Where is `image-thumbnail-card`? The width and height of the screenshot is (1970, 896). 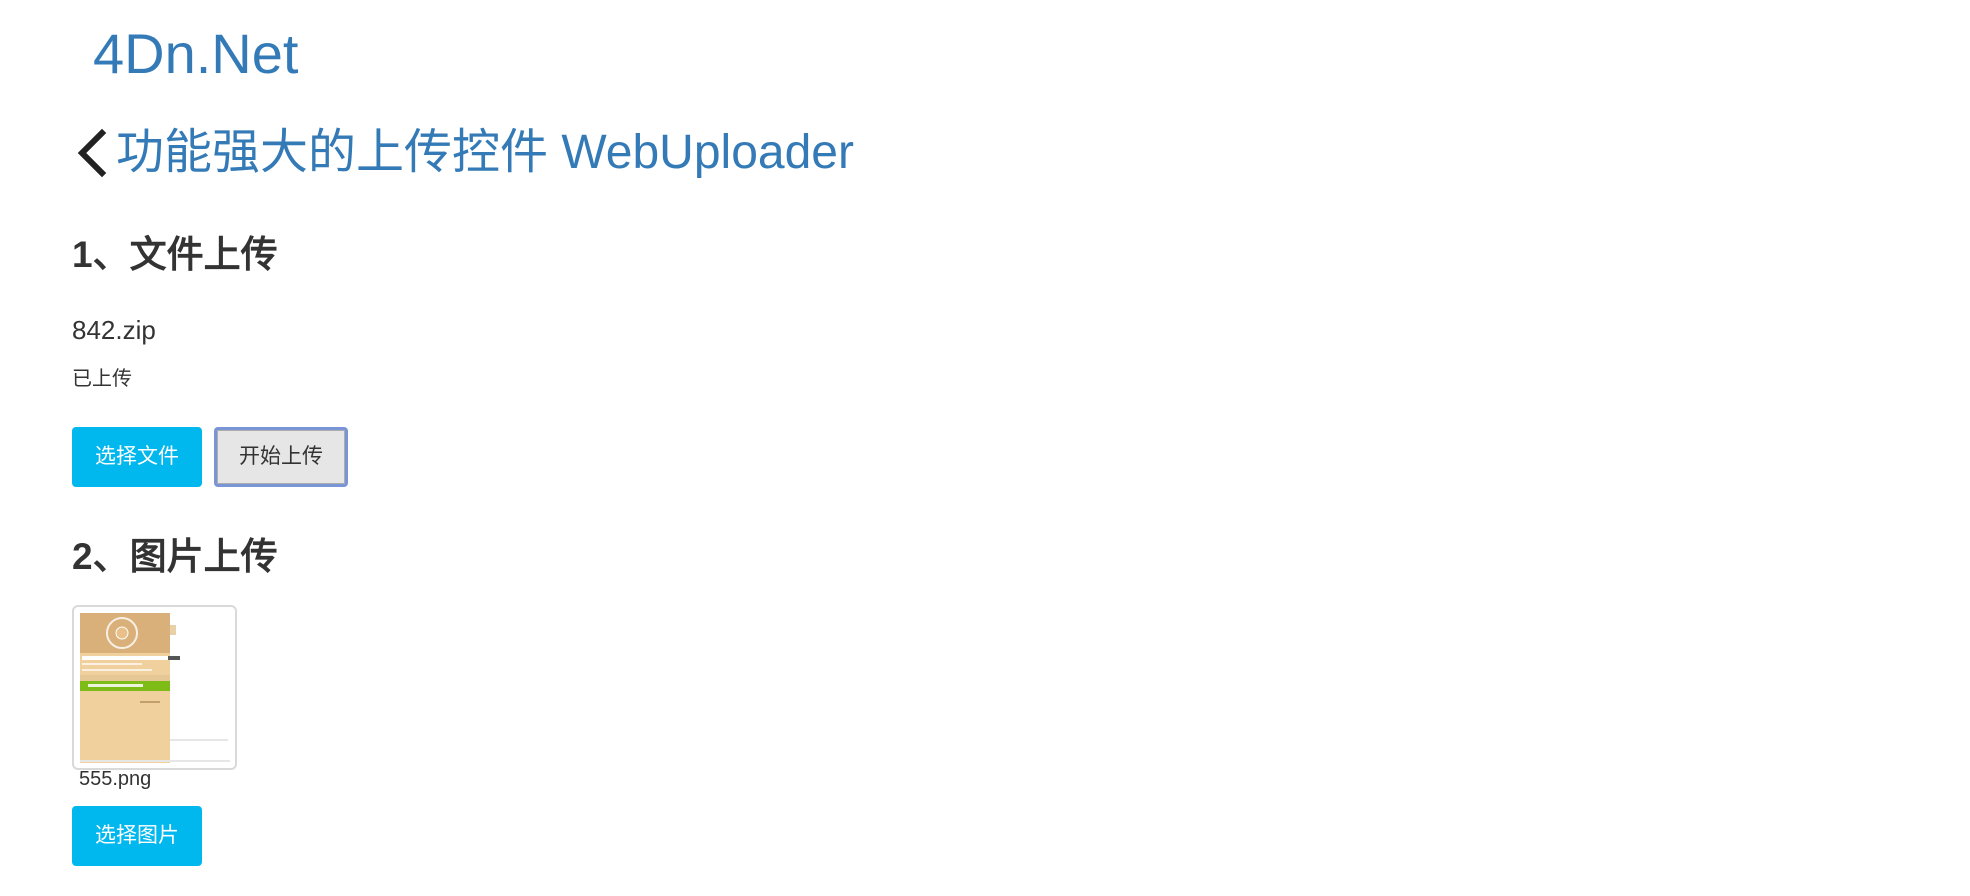
image-thumbnail-card is located at coordinates (154, 687).